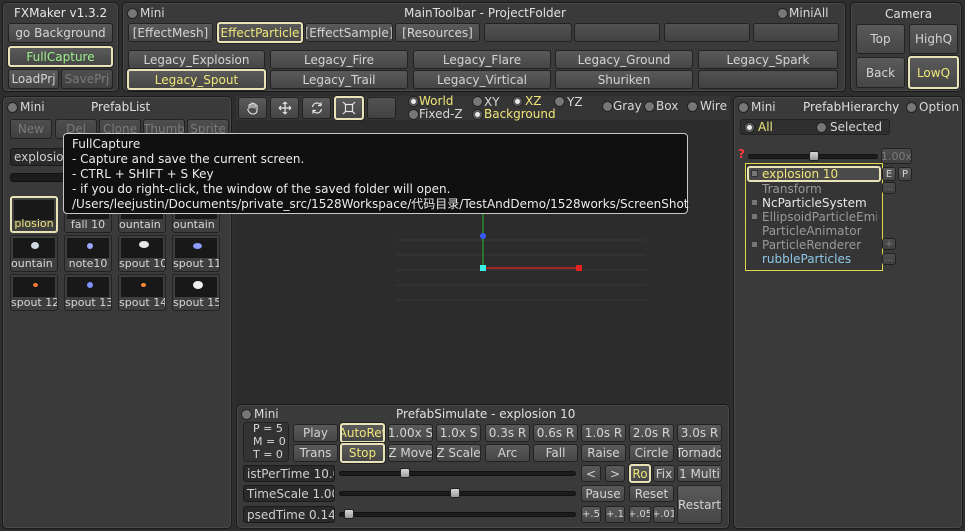 This screenshot has height=531, width=965. I want to click on edit-e-button: E, so click(889, 174).